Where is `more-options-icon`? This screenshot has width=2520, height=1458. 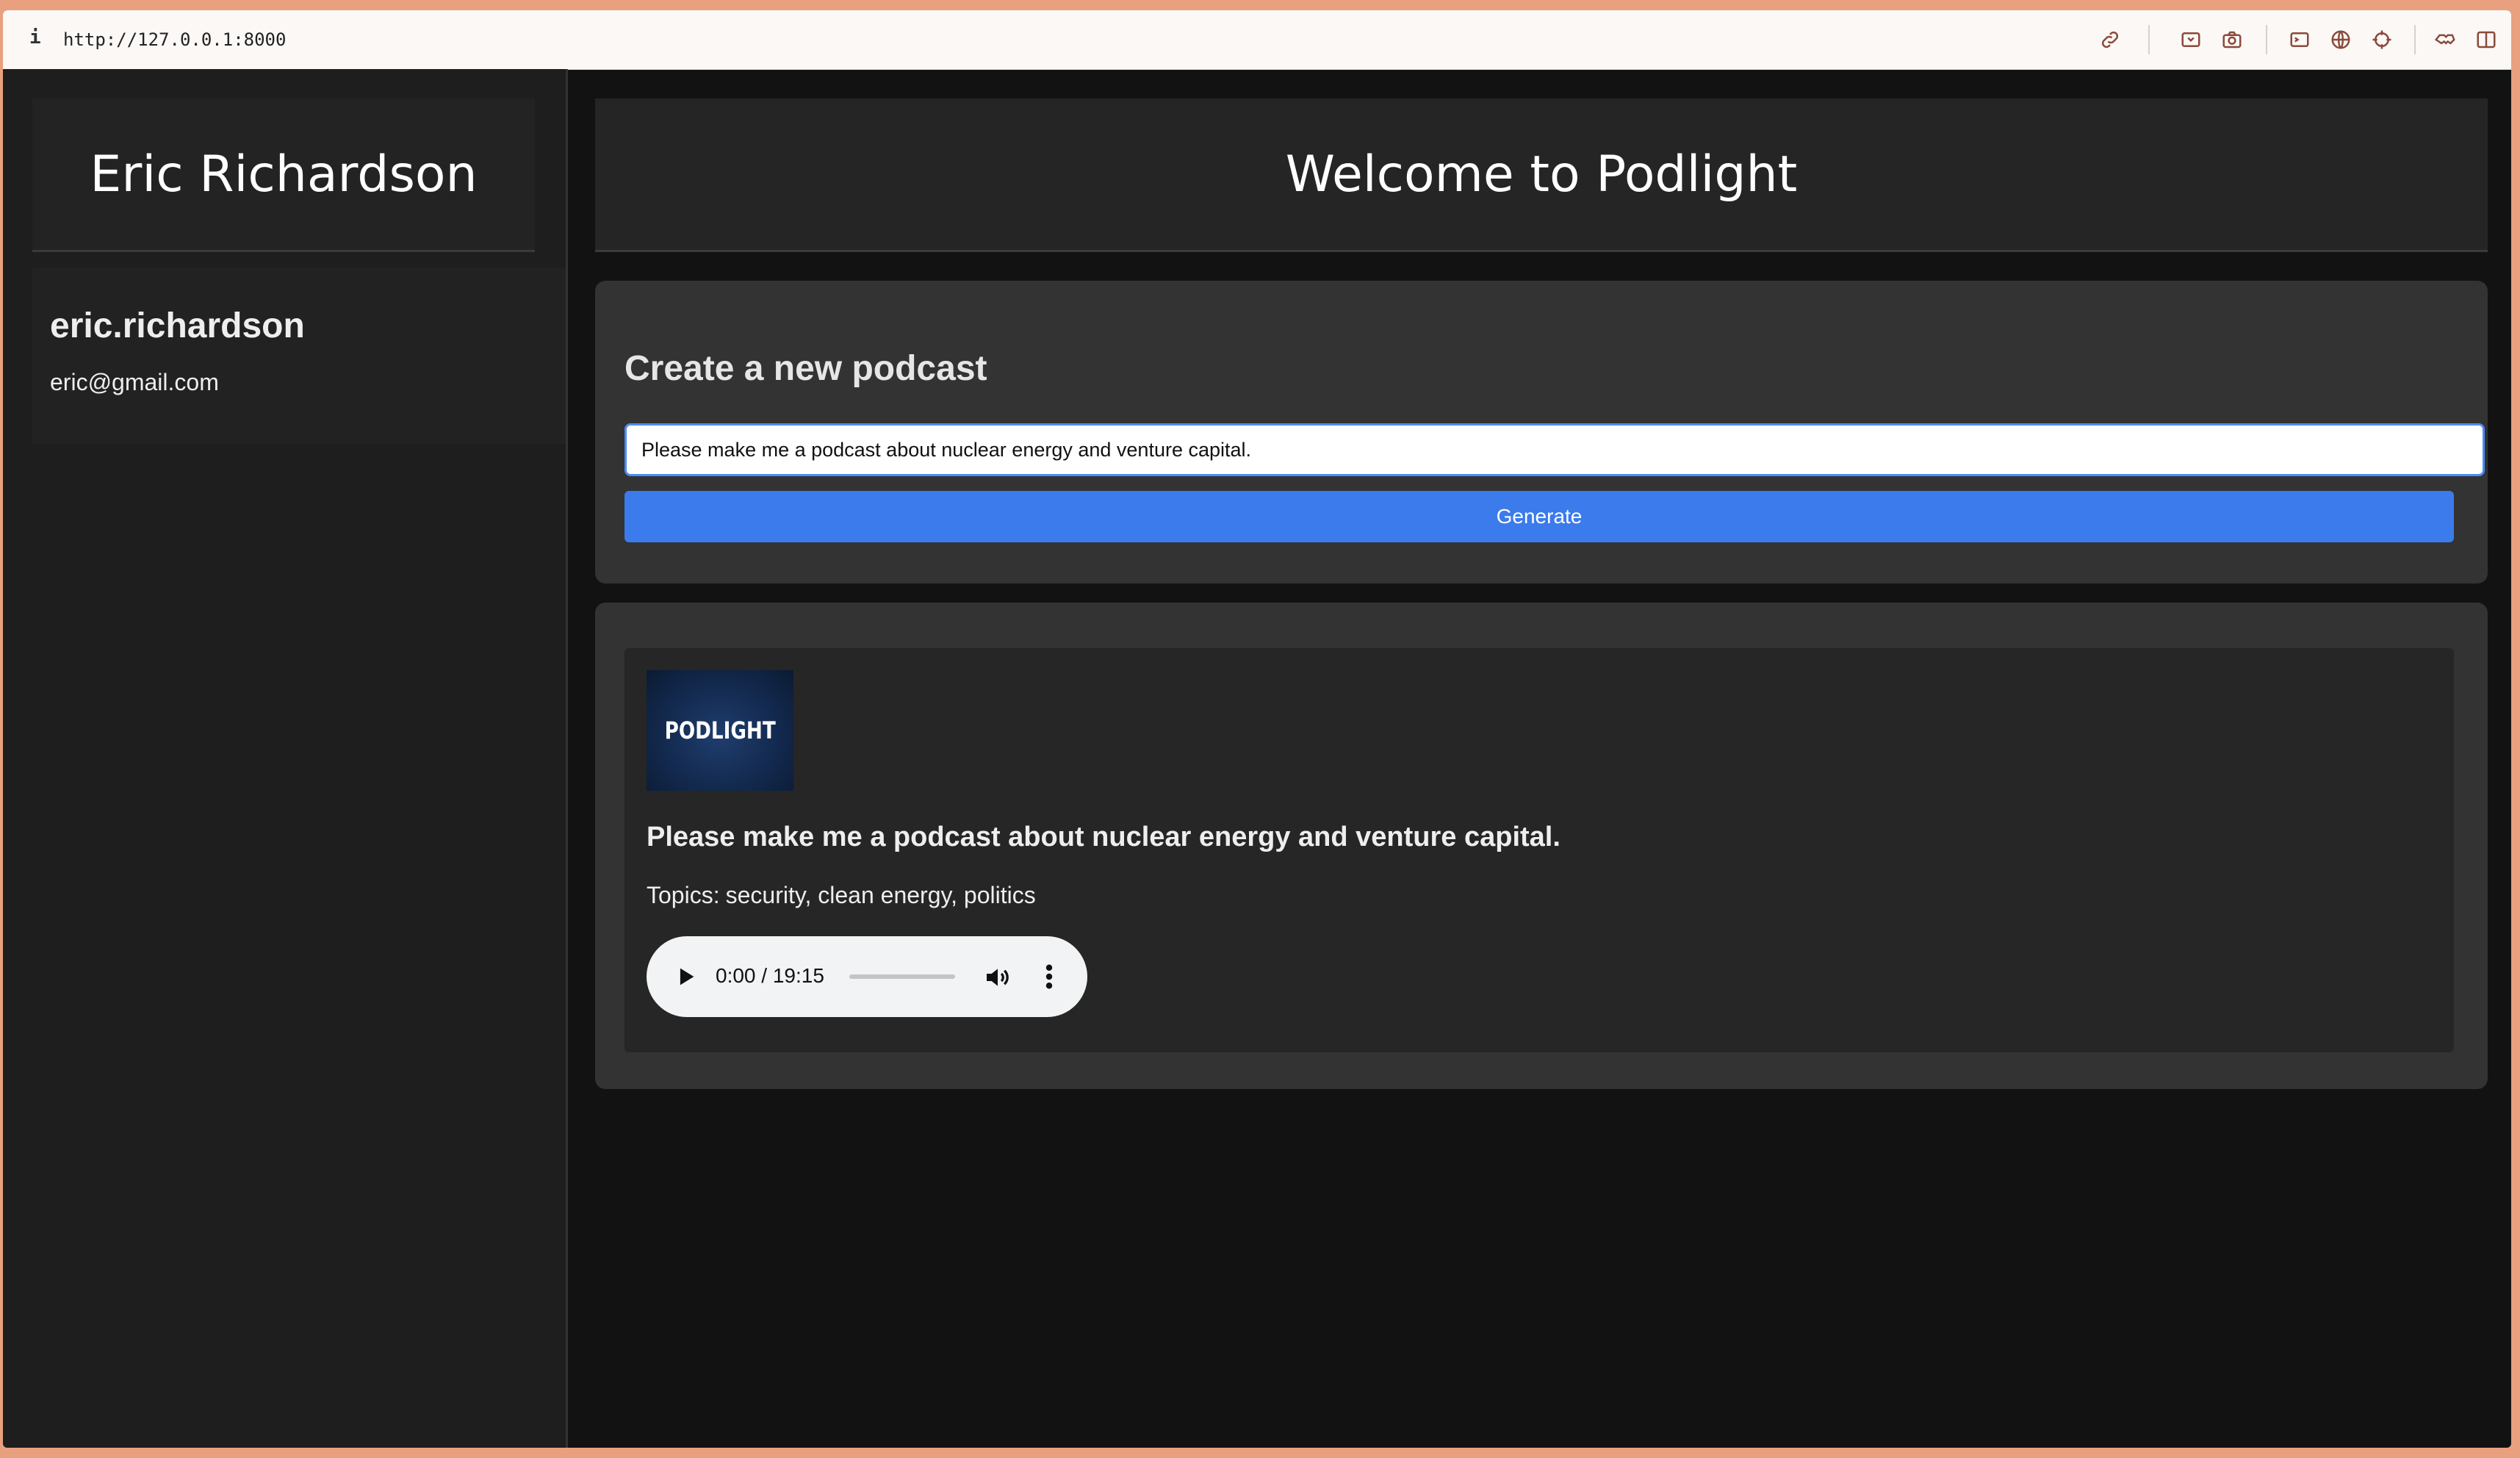
more-options-icon is located at coordinates (1049, 976).